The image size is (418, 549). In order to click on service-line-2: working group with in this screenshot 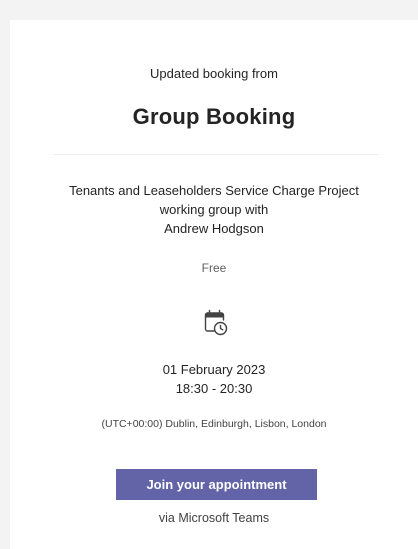, I will do `click(214, 209)`.